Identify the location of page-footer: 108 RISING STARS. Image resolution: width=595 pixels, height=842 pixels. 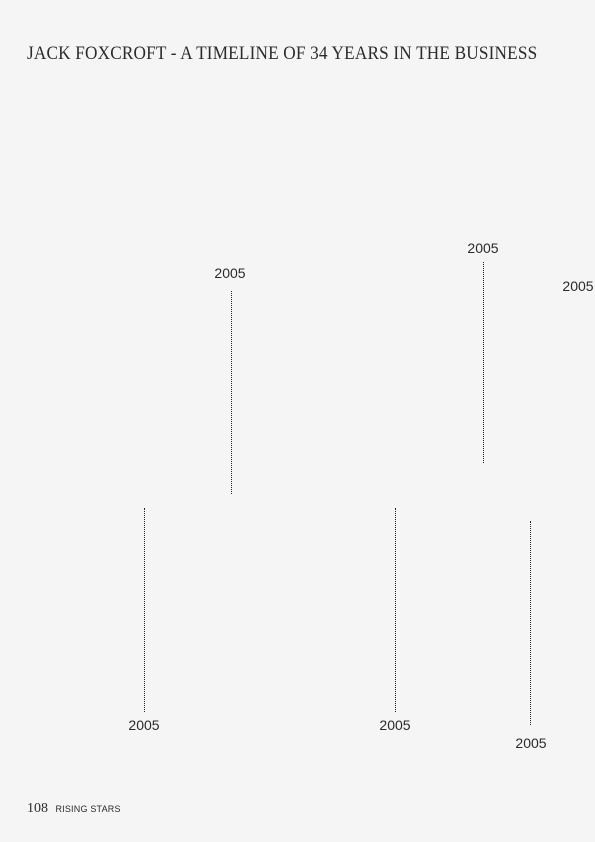
(74, 808).